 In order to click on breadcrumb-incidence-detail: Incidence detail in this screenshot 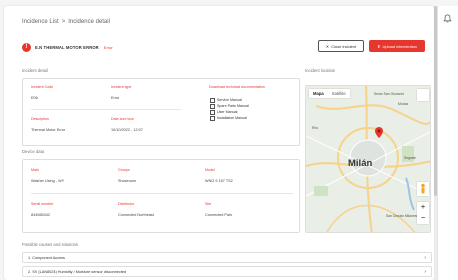, I will do `click(89, 22)`.